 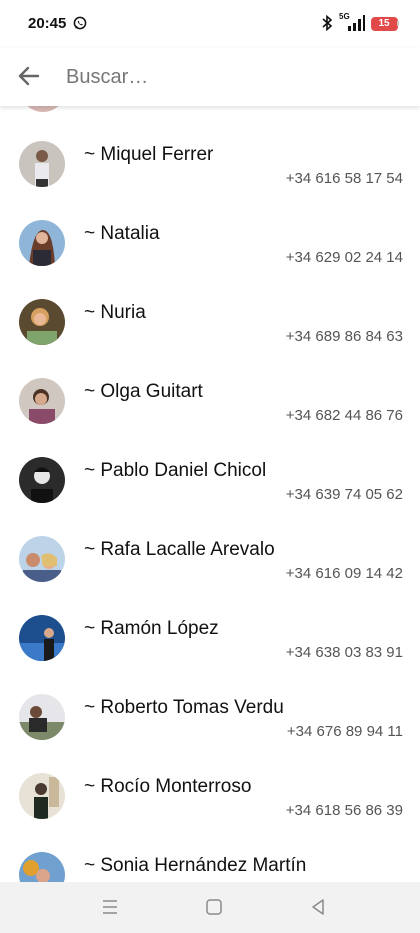 I want to click on list-item: ~ Rocío Monterroso +34 618 56 86 39, so click(x=210, y=778).